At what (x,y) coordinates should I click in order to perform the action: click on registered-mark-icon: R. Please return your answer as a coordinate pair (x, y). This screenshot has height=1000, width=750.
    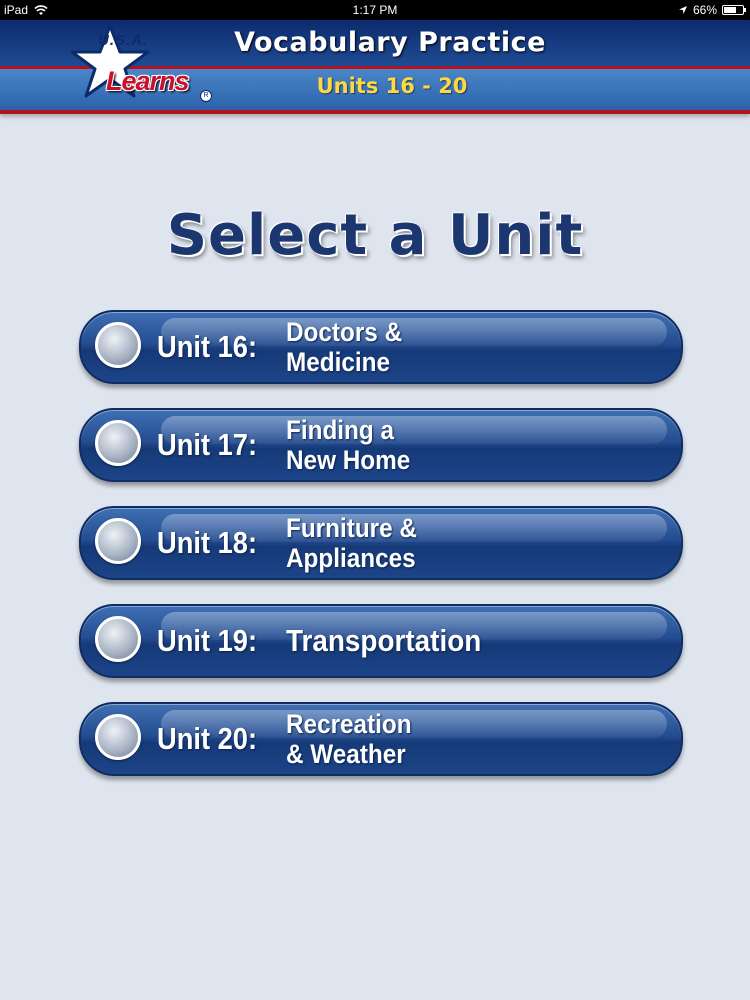
    Looking at the image, I should click on (206, 96).